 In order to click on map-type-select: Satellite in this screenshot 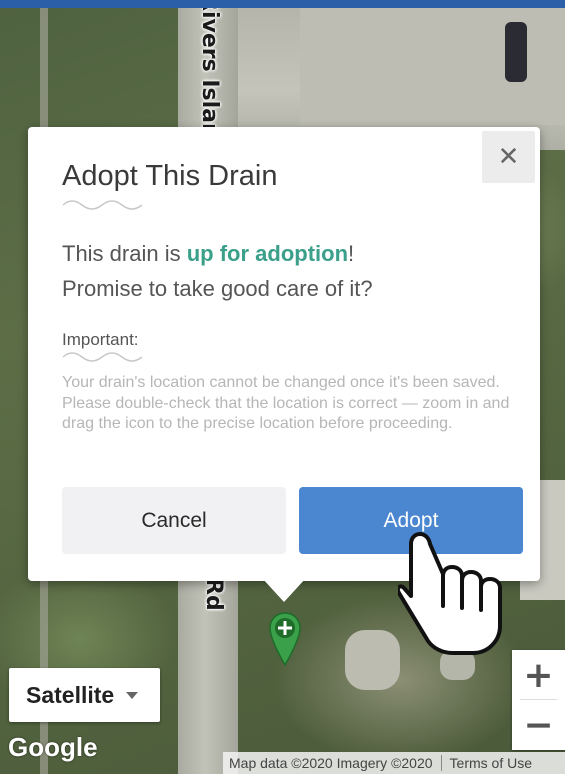, I will do `click(84, 695)`.